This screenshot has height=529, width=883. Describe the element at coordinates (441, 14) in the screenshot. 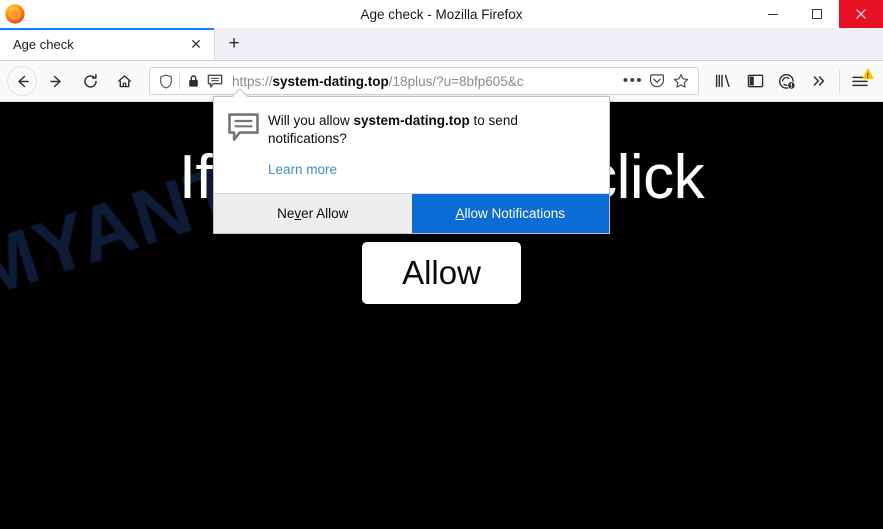

I see `title-bar: Age check - Mozilla Firefox` at that location.